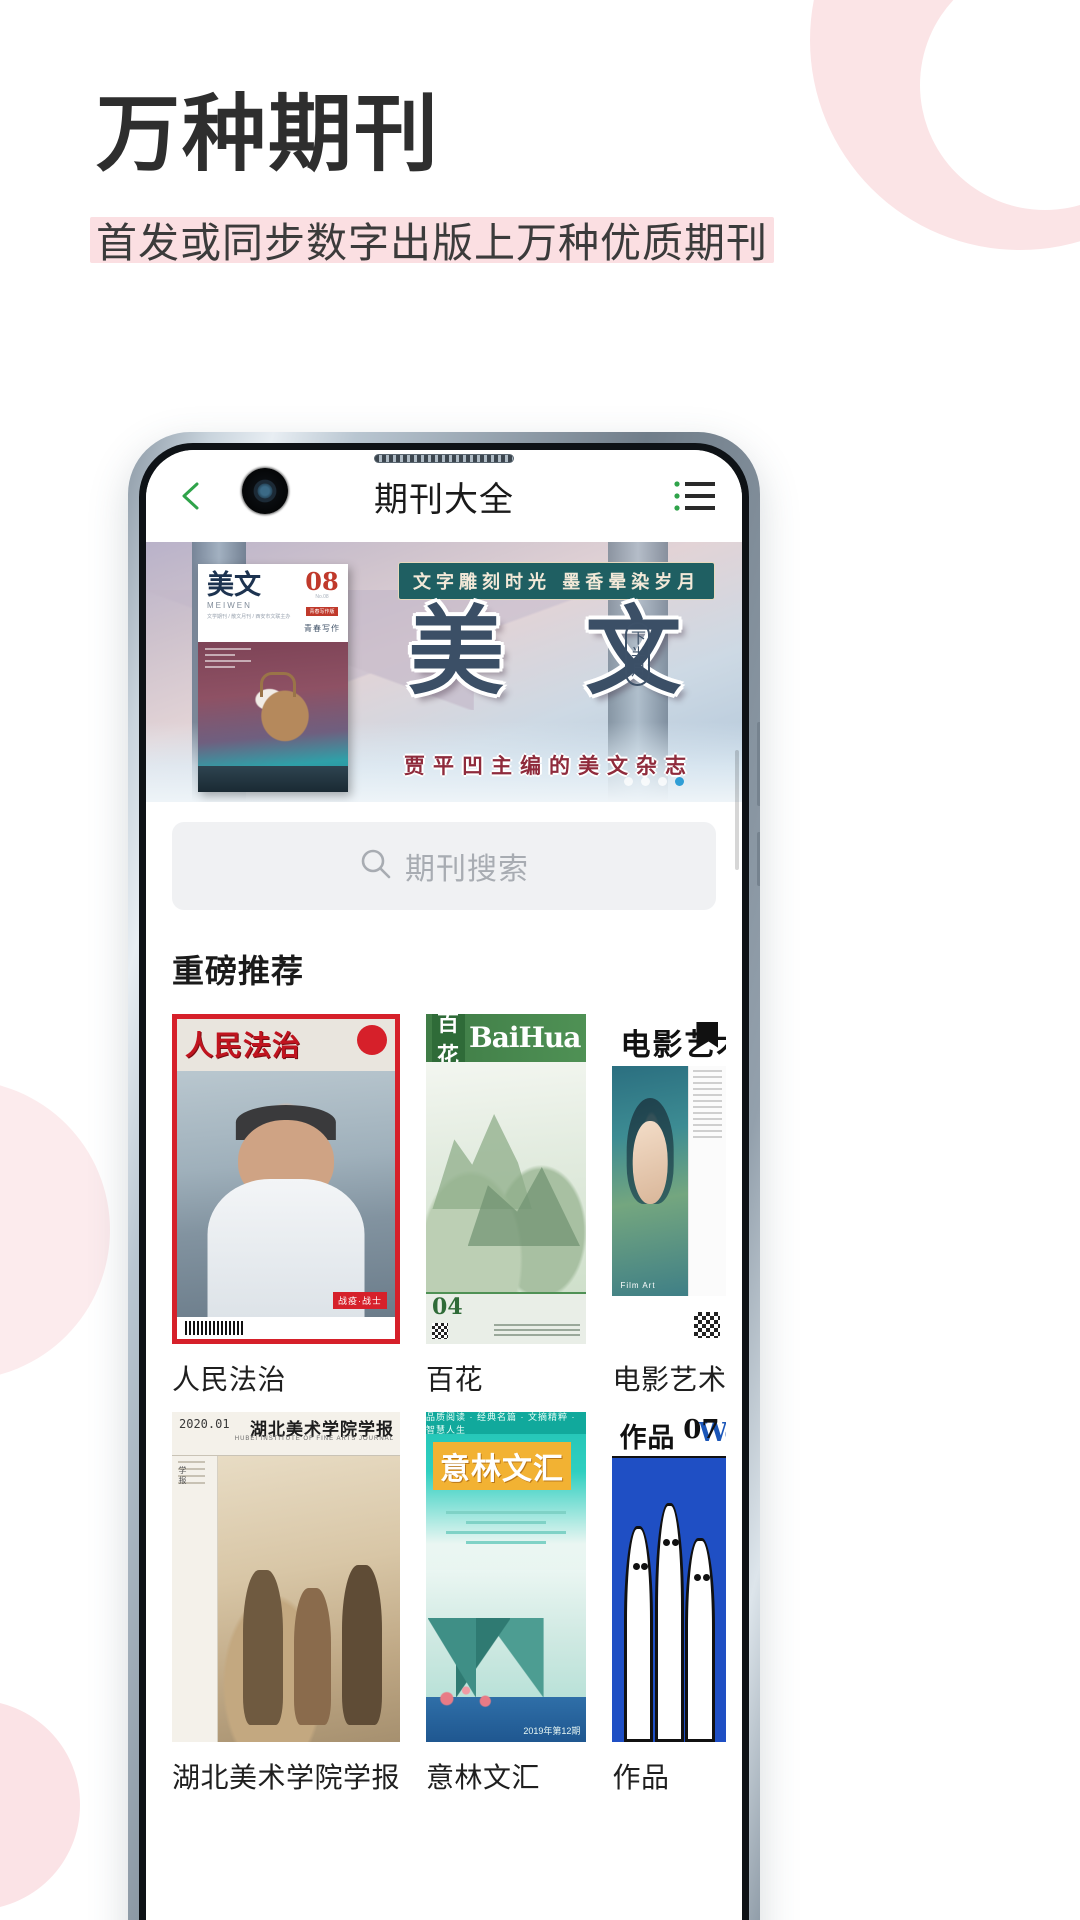 The height and width of the screenshot is (1920, 1080). Describe the element at coordinates (322, 611) in the screenshot. I see `banner-cover-badge: 青春写作版` at that location.